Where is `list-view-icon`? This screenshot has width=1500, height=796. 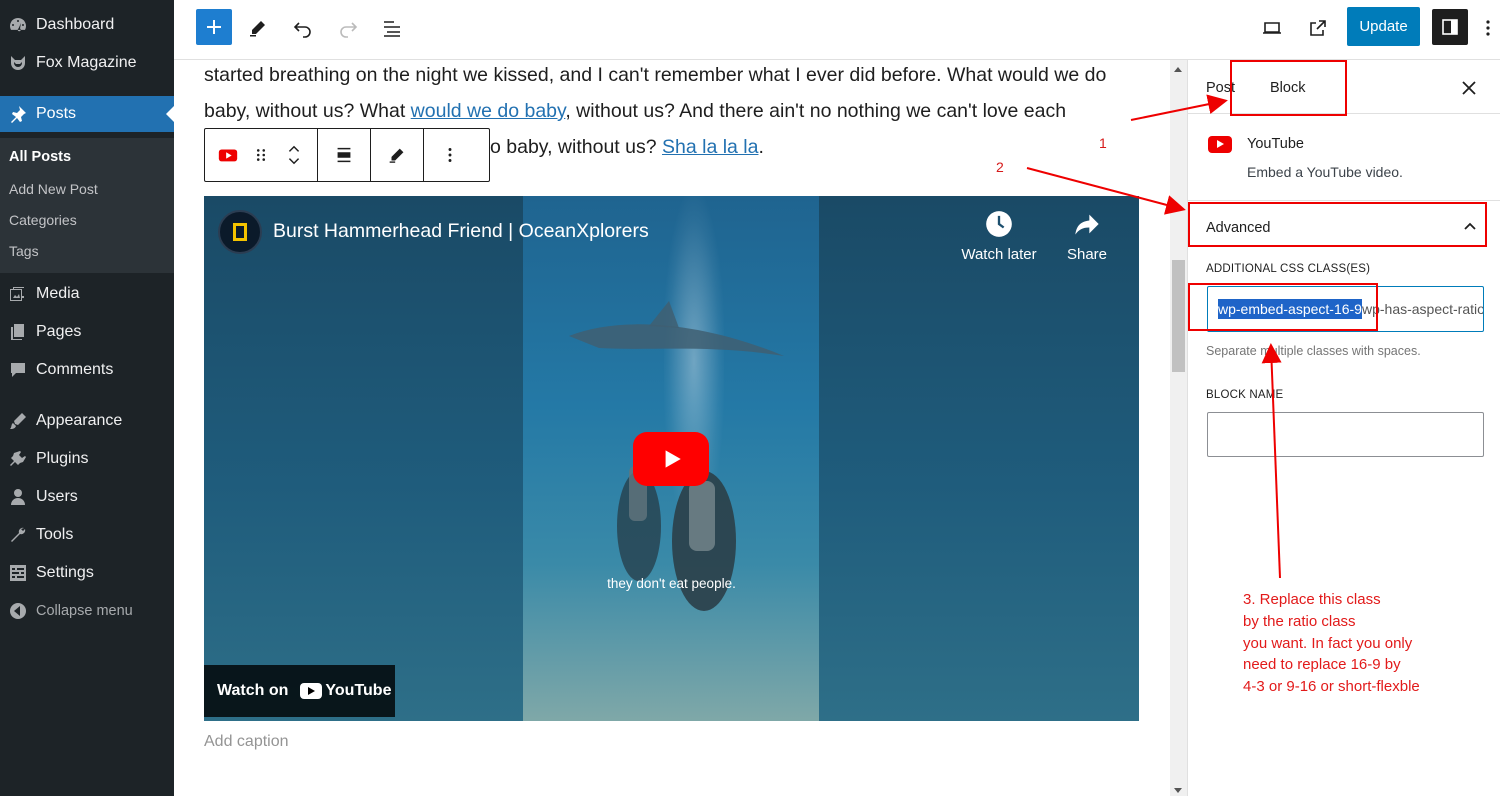
list-view-icon is located at coordinates (392, 29).